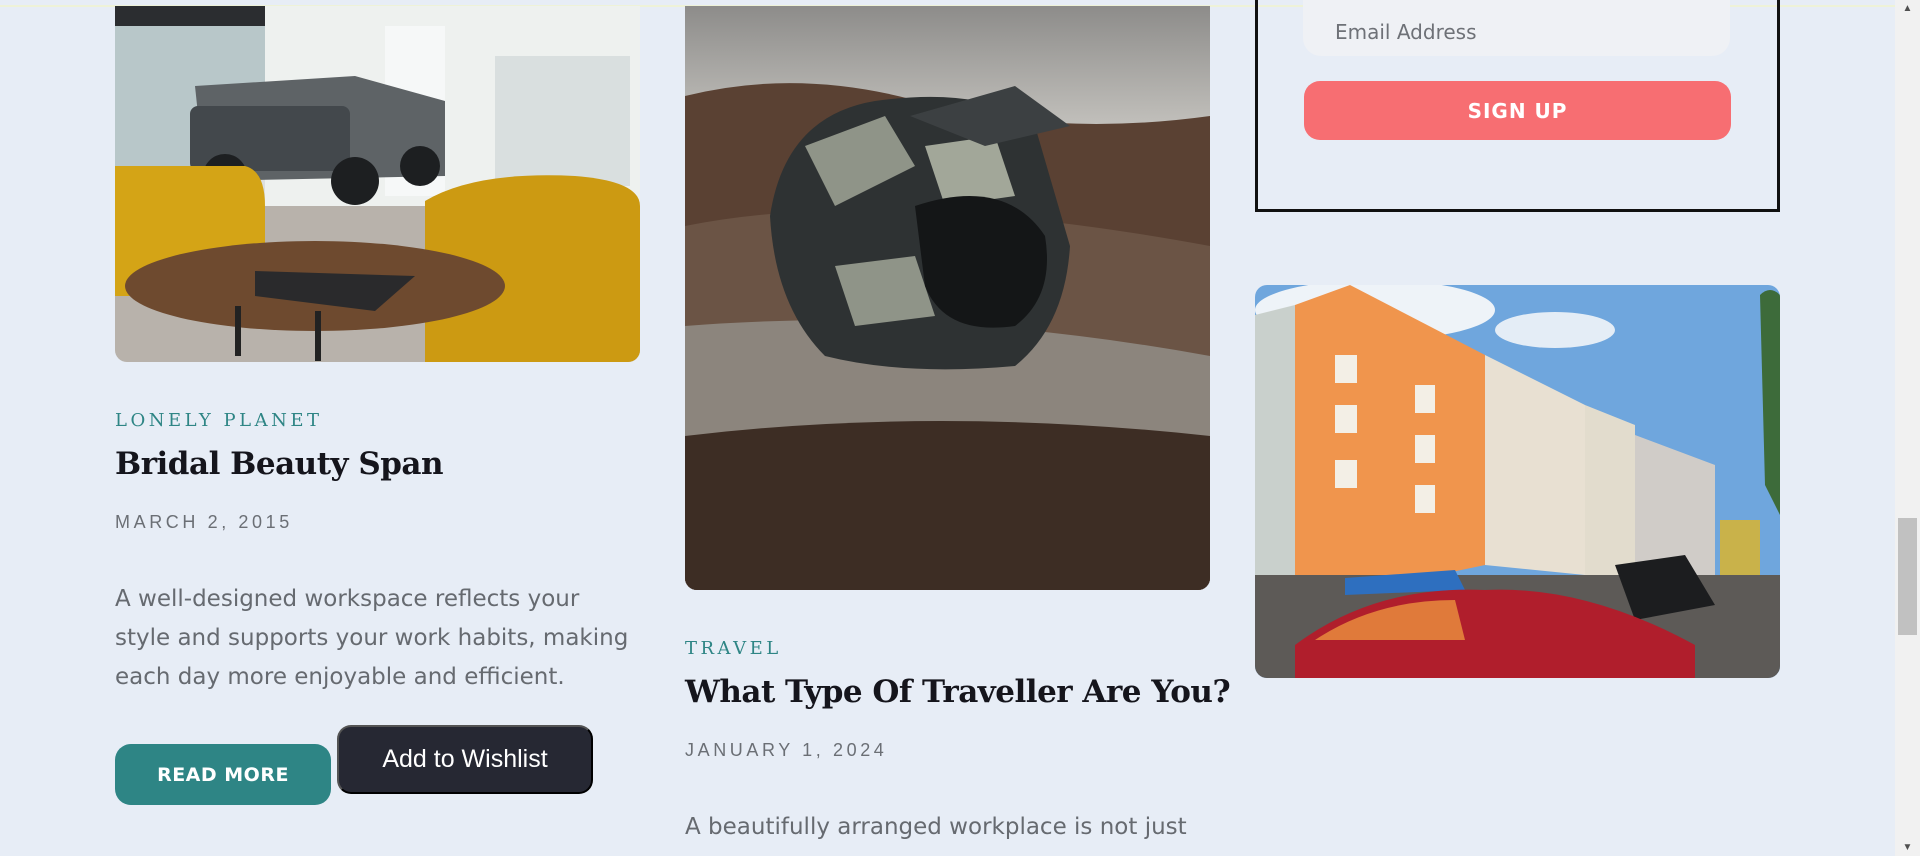  What do you see at coordinates (218, 420) in the screenshot?
I see `post-category: LONELY PLANET` at bounding box center [218, 420].